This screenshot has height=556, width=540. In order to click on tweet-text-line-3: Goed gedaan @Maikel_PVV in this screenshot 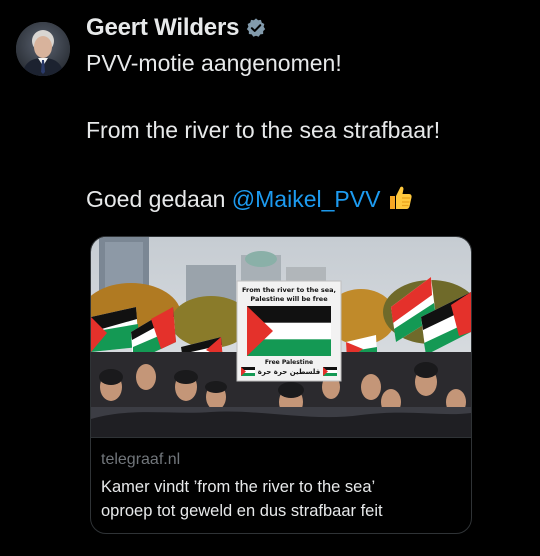, I will do `click(250, 198)`.